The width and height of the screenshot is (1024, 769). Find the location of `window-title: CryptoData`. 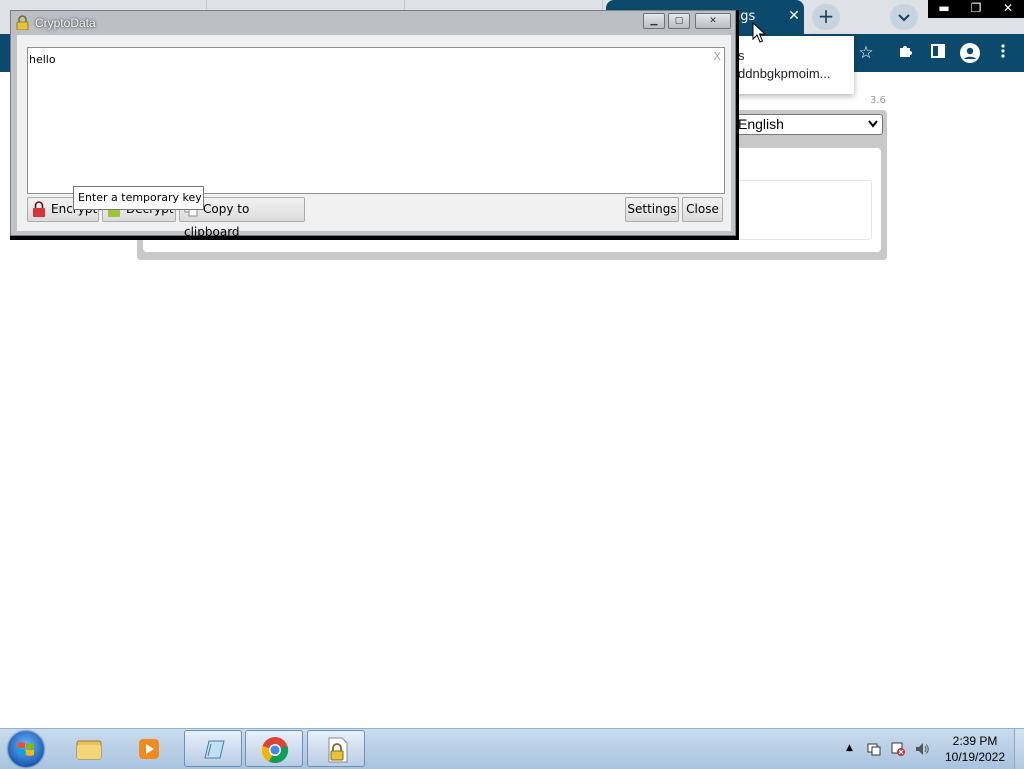

window-title: CryptoData is located at coordinates (65, 23).